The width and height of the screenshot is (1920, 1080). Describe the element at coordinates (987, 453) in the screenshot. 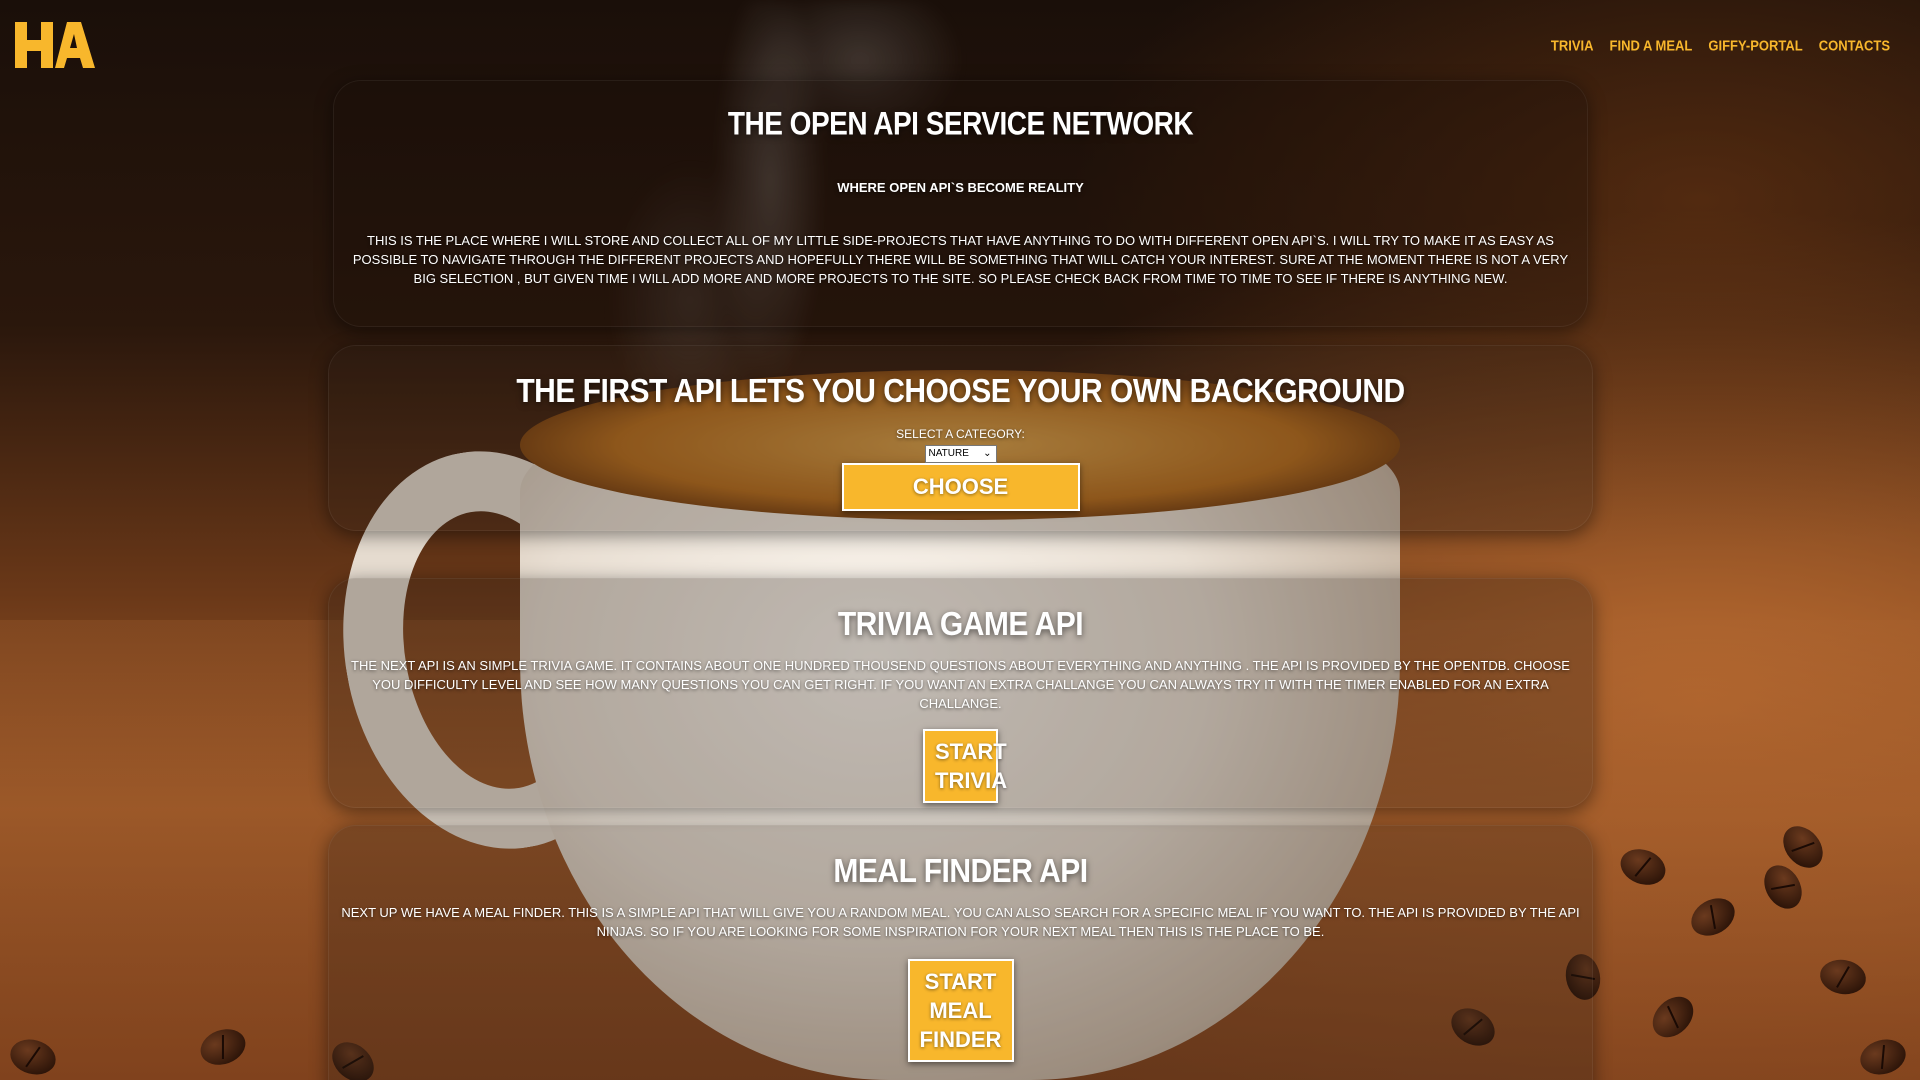

I see `chevron-down-icon: ⌄` at that location.